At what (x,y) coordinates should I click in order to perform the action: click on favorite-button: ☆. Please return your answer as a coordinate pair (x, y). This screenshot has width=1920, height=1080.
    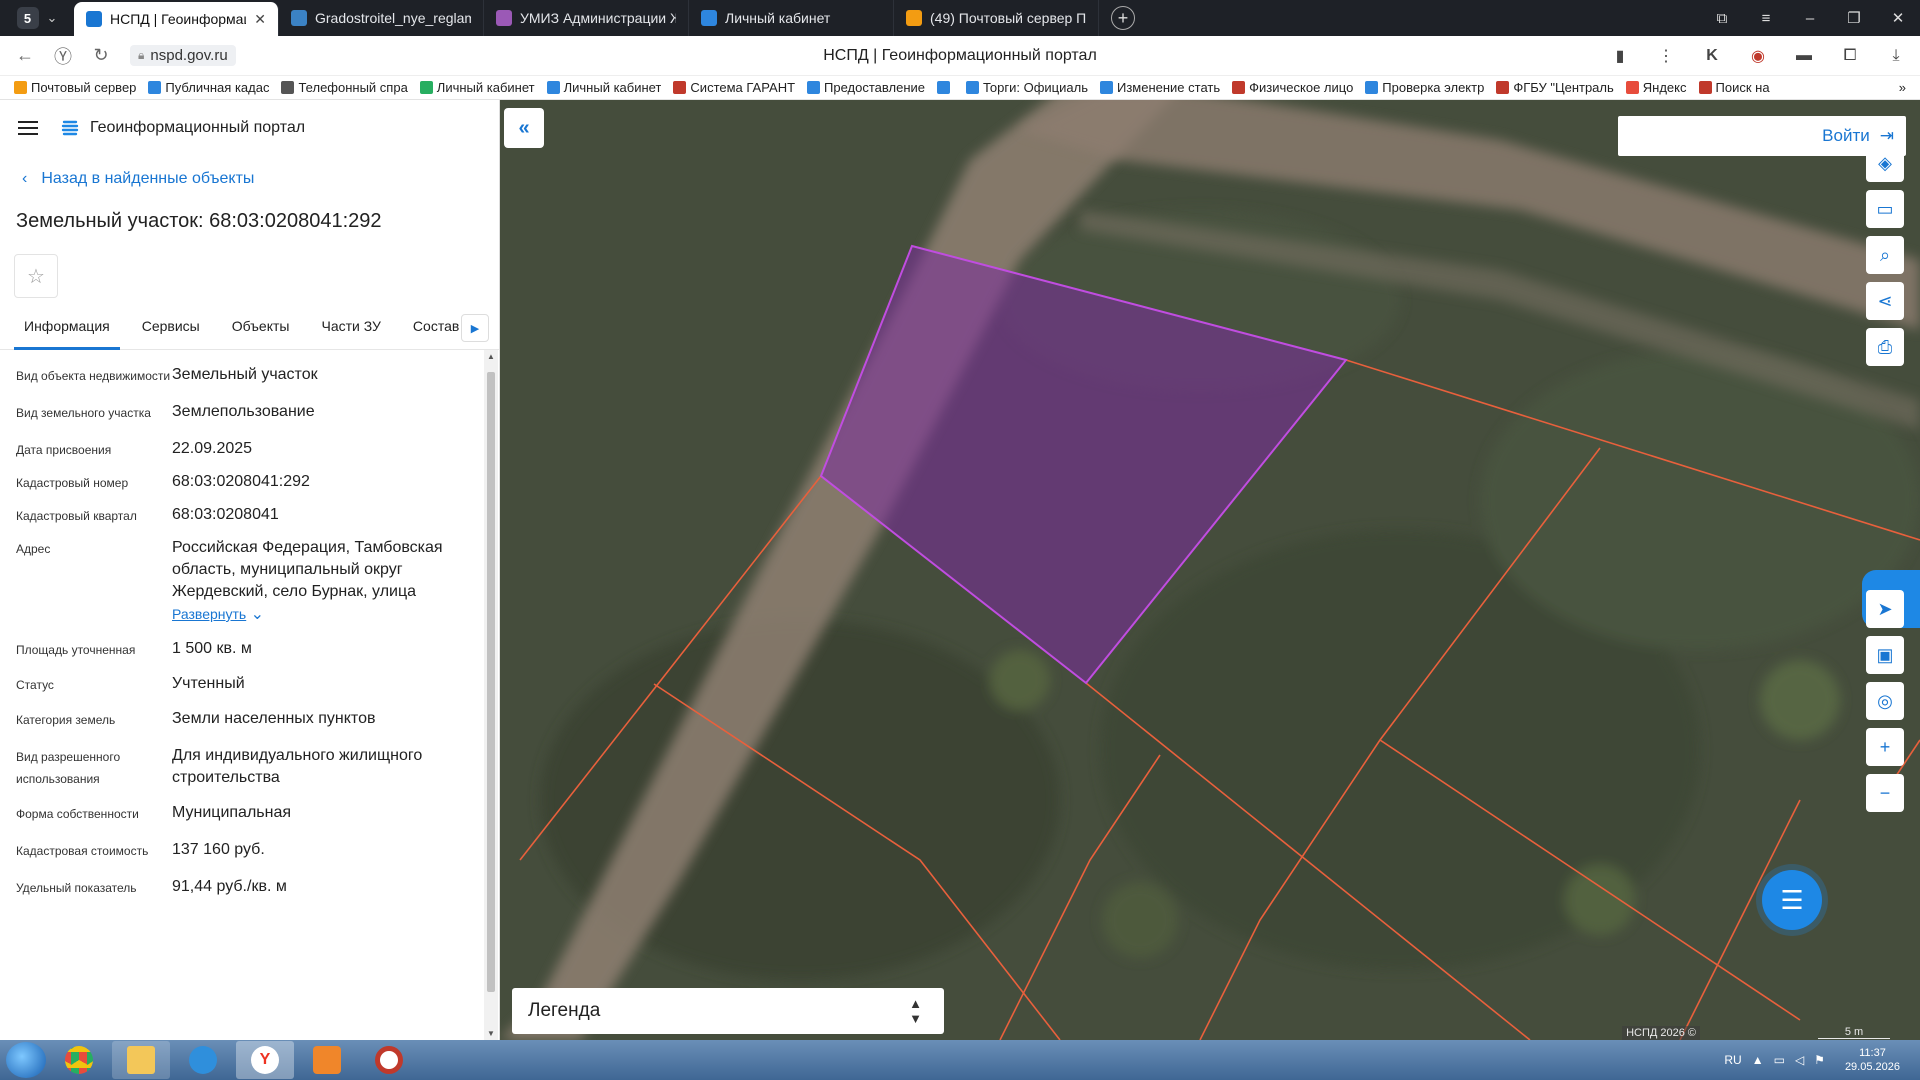
    Looking at the image, I should click on (36, 276).